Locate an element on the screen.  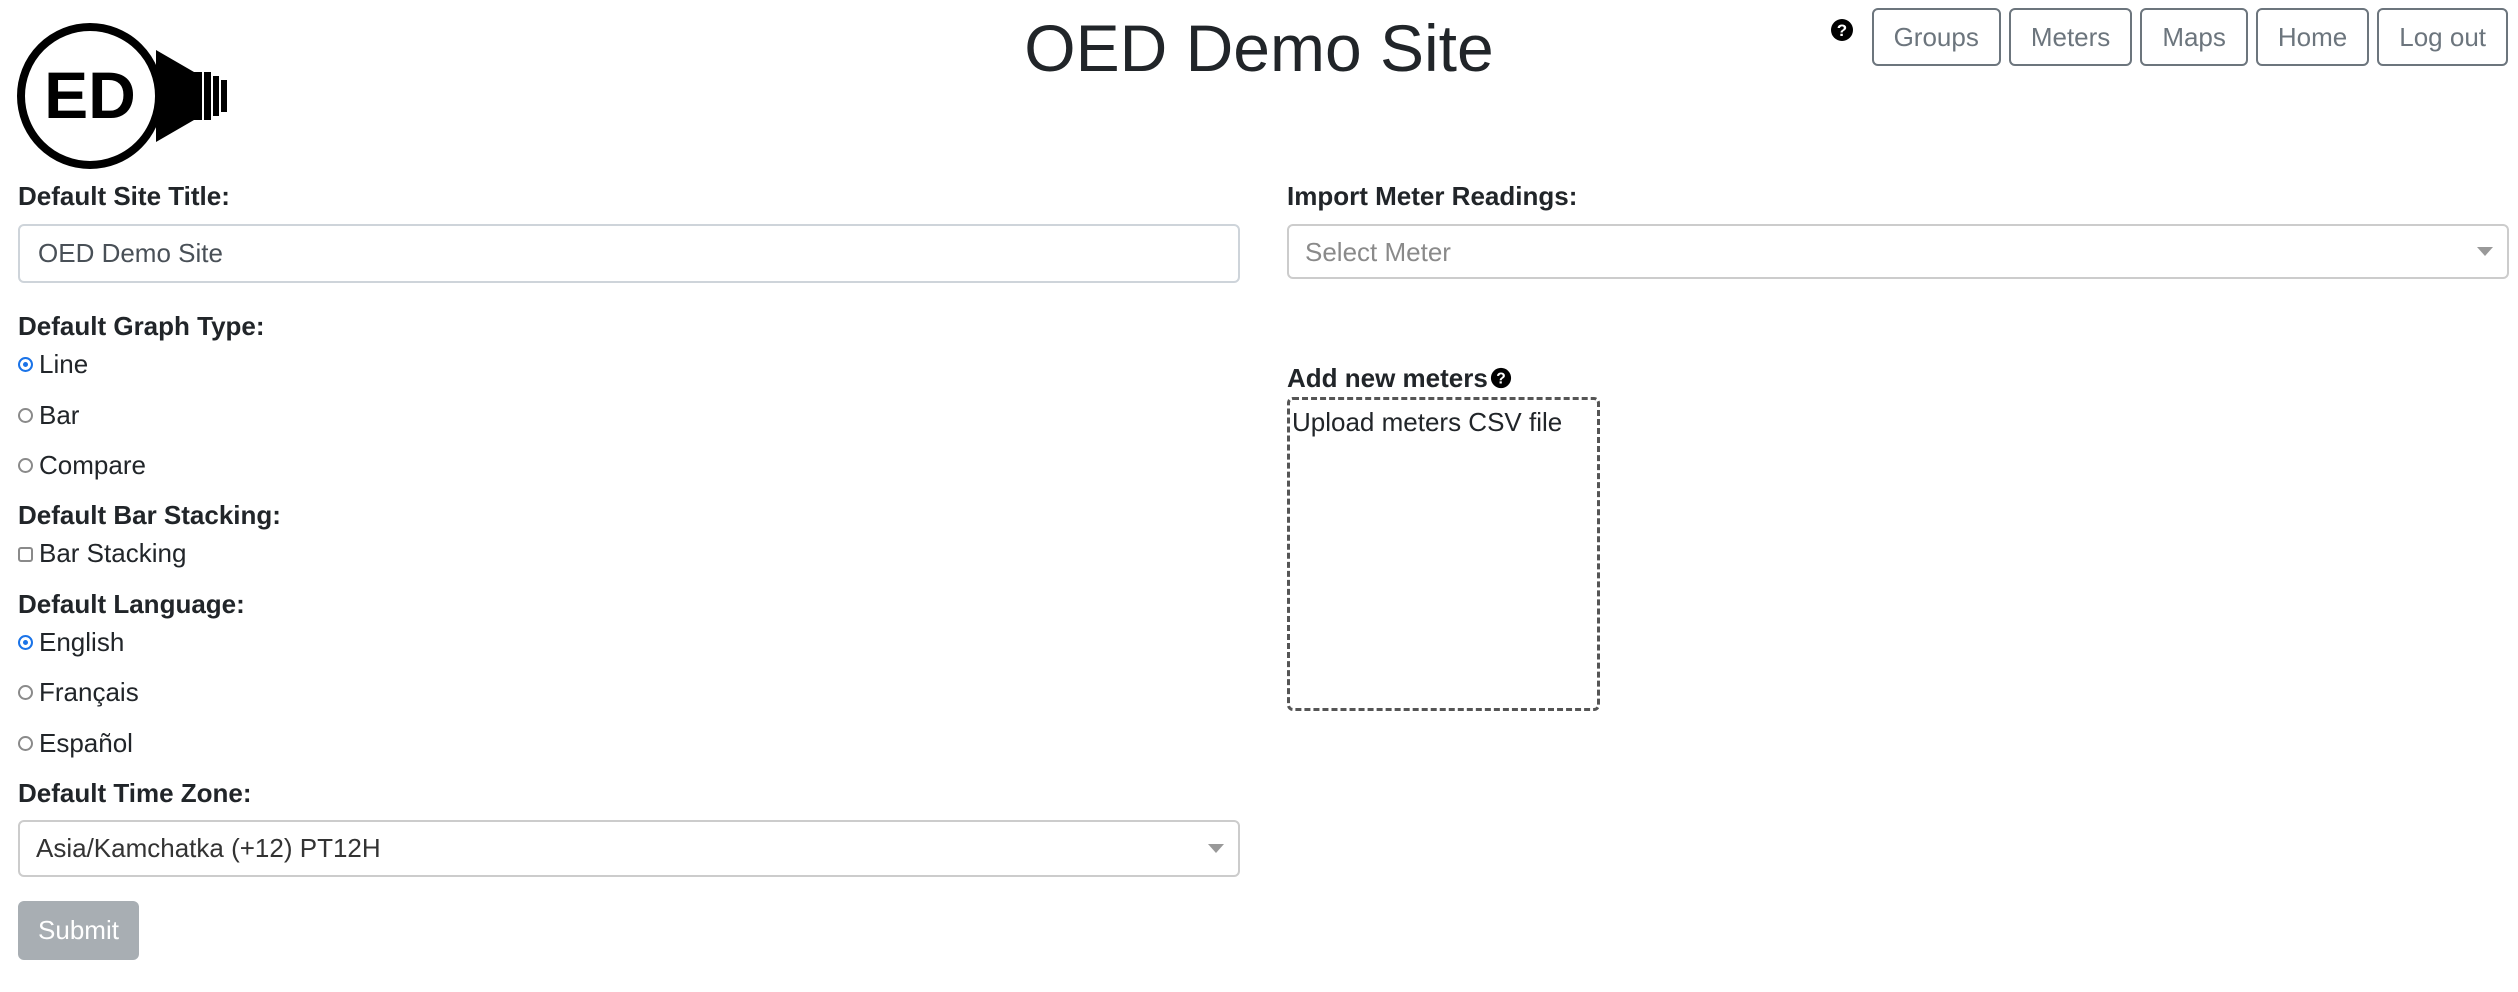
language-english-option: English is located at coordinates (71, 642).